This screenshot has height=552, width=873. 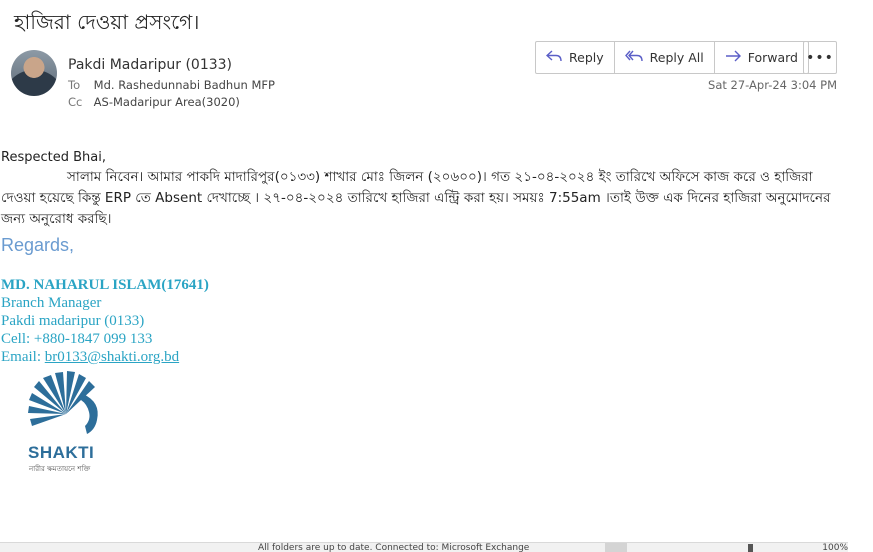 I want to click on reply-all-icon, so click(x=633, y=58).